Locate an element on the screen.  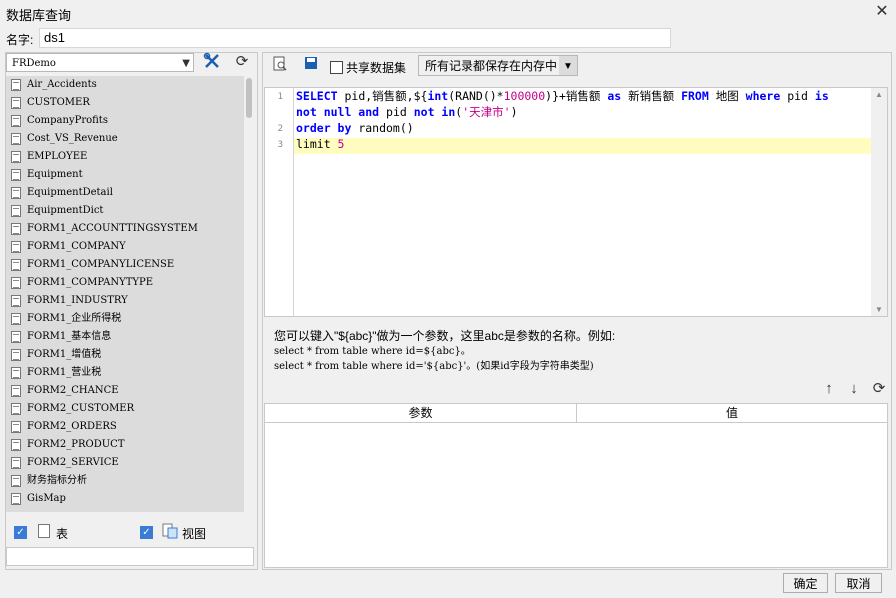
table-name: FORM1_增值税 is located at coordinates (64, 354).